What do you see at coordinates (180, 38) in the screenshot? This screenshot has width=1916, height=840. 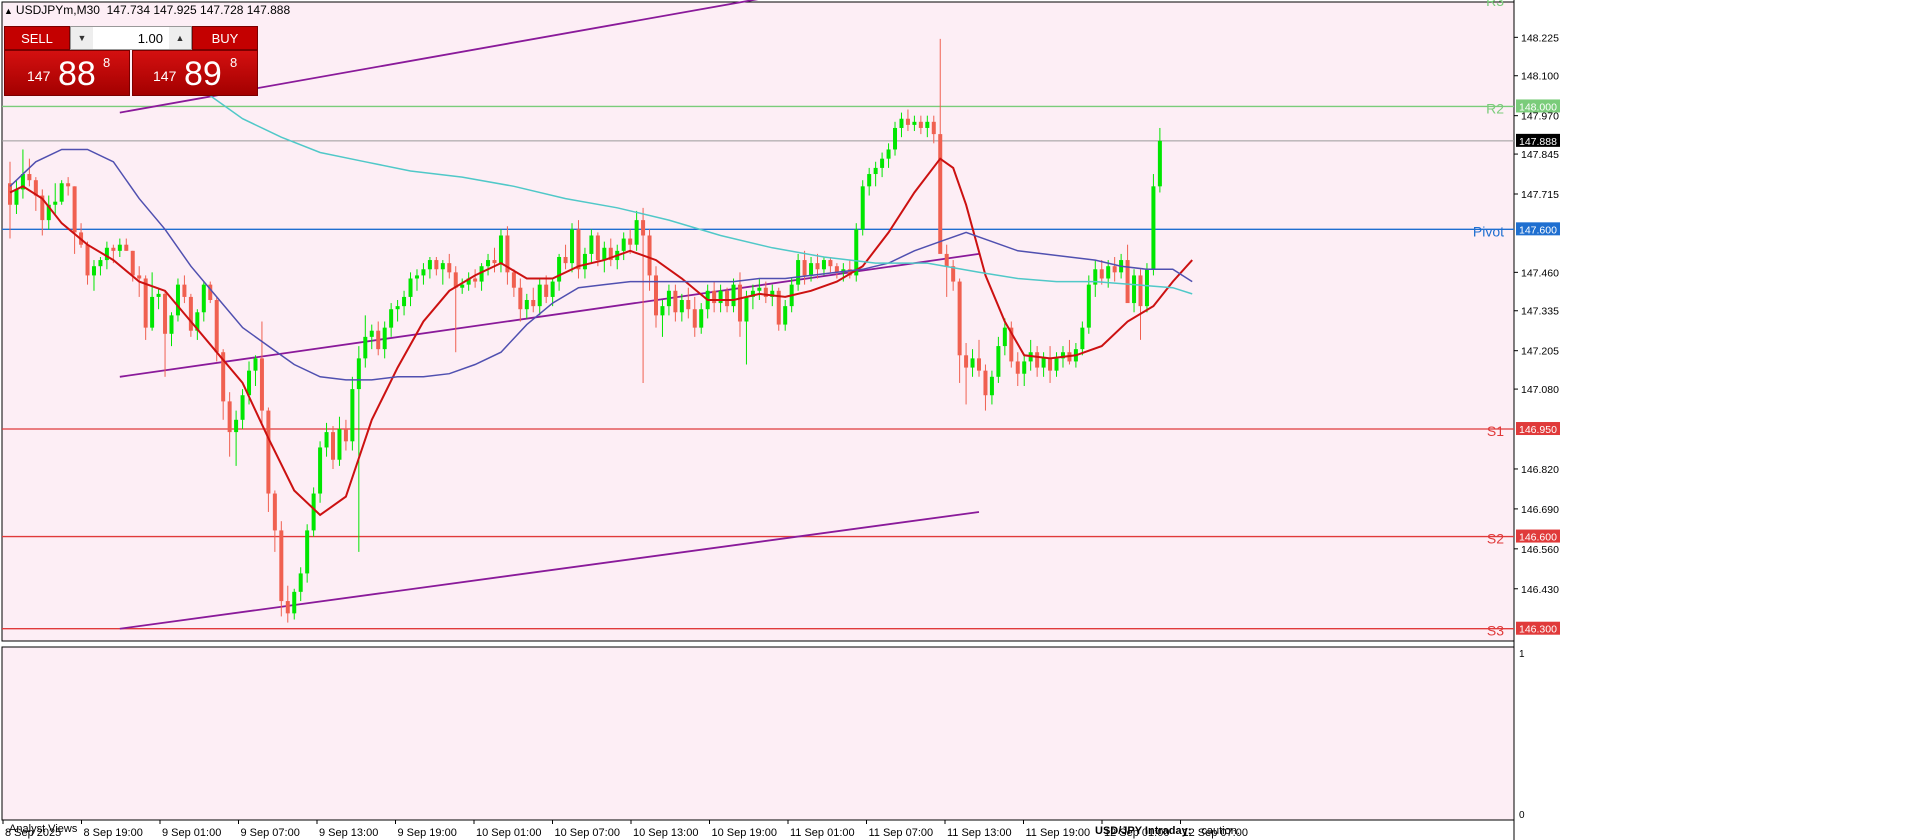 I see `lot-increase-icon: ▲` at bounding box center [180, 38].